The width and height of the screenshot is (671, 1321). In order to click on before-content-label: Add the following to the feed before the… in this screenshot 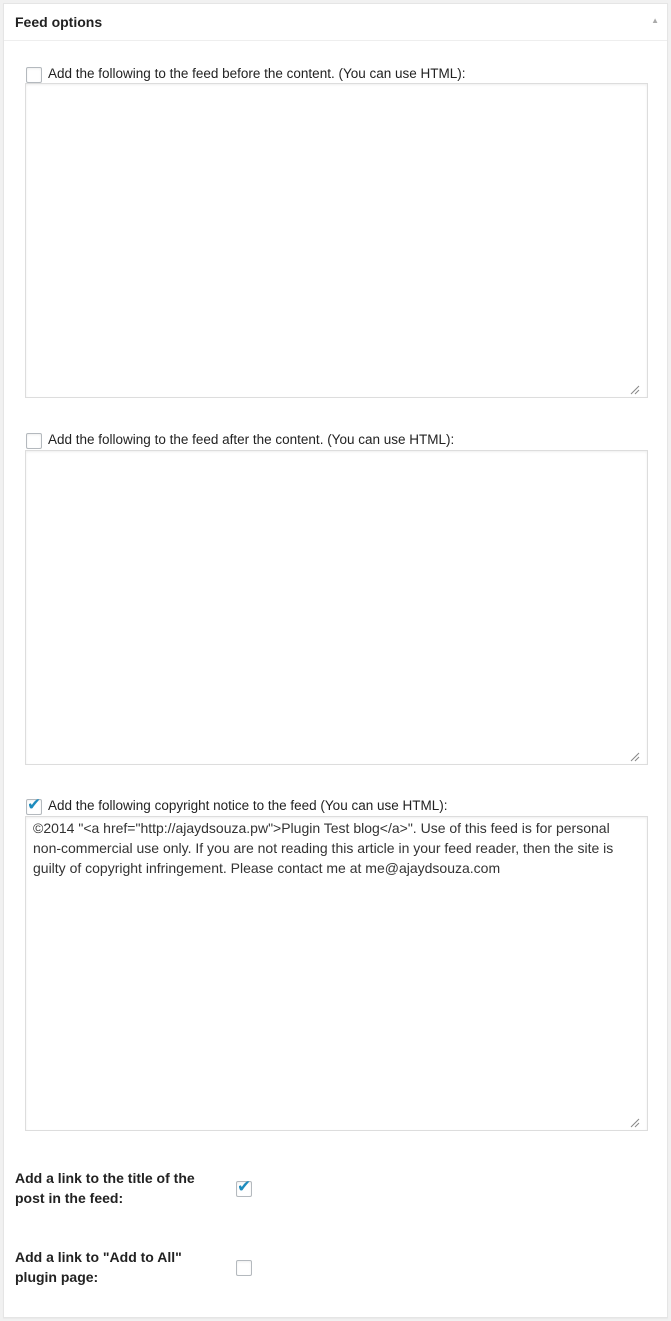, I will do `click(257, 73)`.